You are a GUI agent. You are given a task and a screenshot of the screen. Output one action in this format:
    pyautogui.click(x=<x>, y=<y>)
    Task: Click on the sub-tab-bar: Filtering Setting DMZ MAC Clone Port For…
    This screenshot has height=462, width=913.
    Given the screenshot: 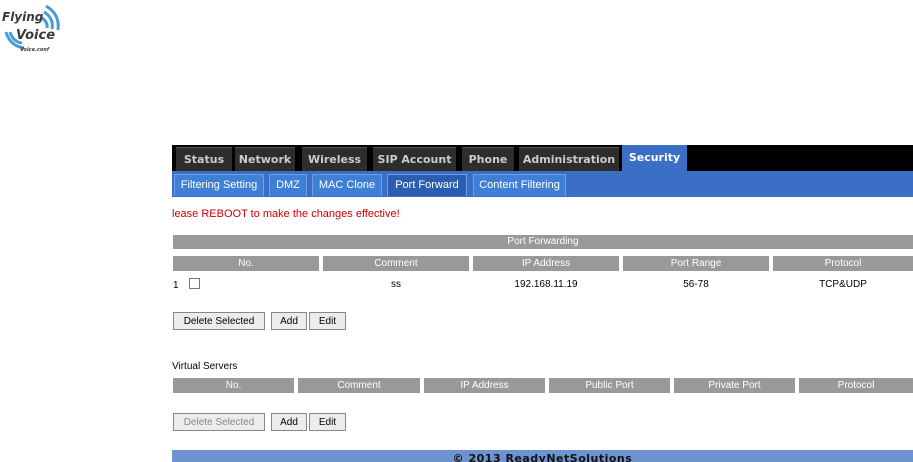 What is the action you would take?
    pyautogui.click(x=542, y=184)
    